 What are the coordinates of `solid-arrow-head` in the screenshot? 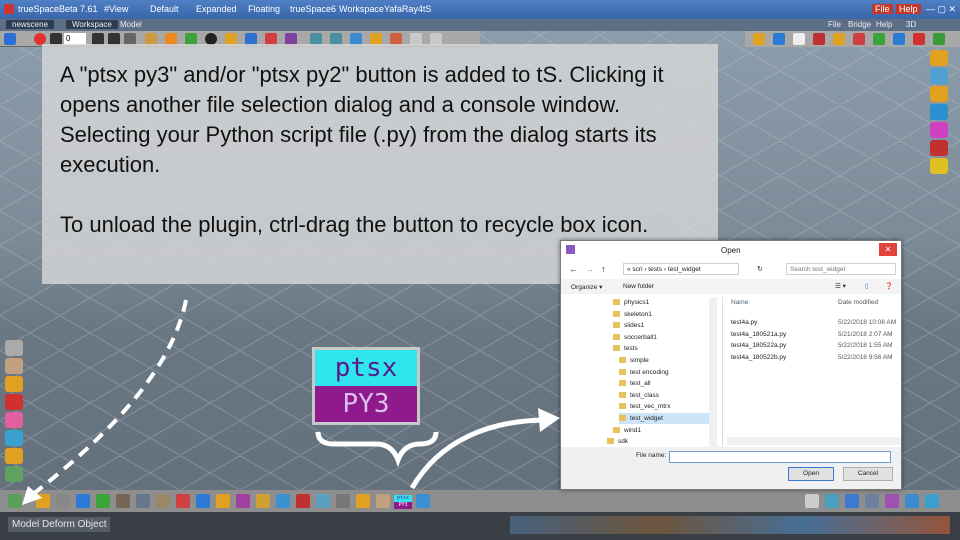 It's located at (549, 420).